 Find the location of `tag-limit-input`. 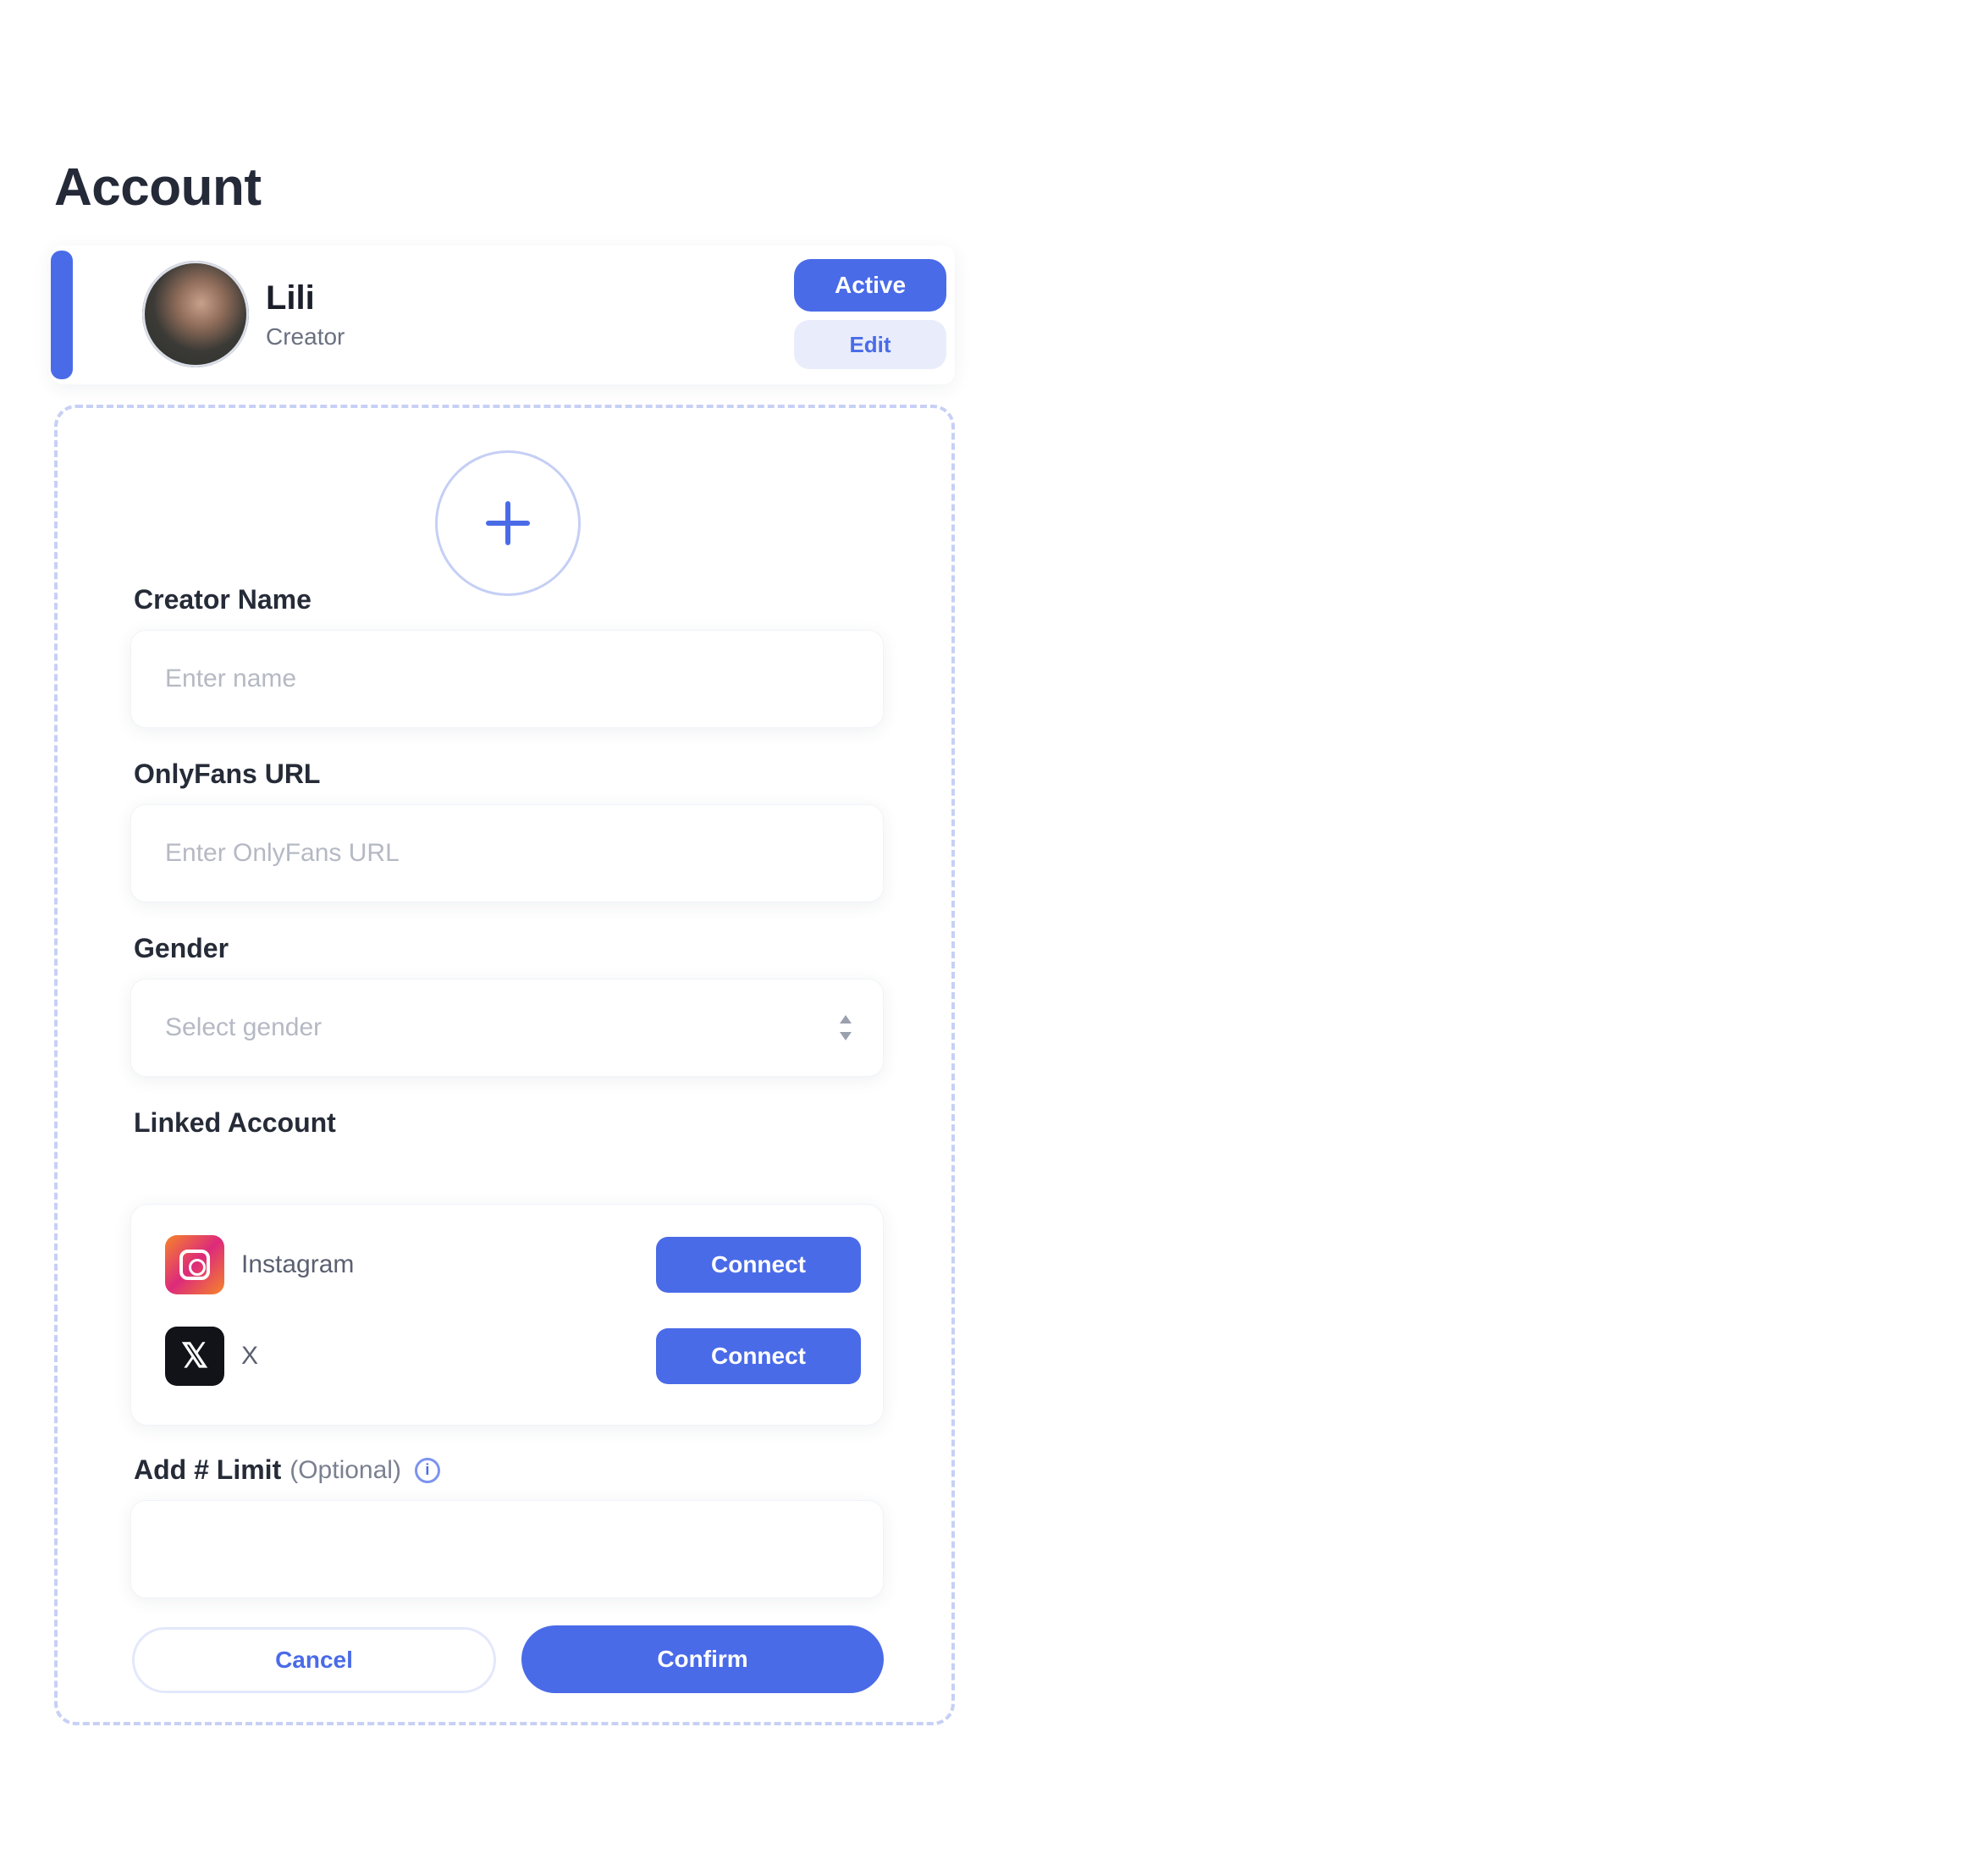

tag-limit-input is located at coordinates (507, 1549).